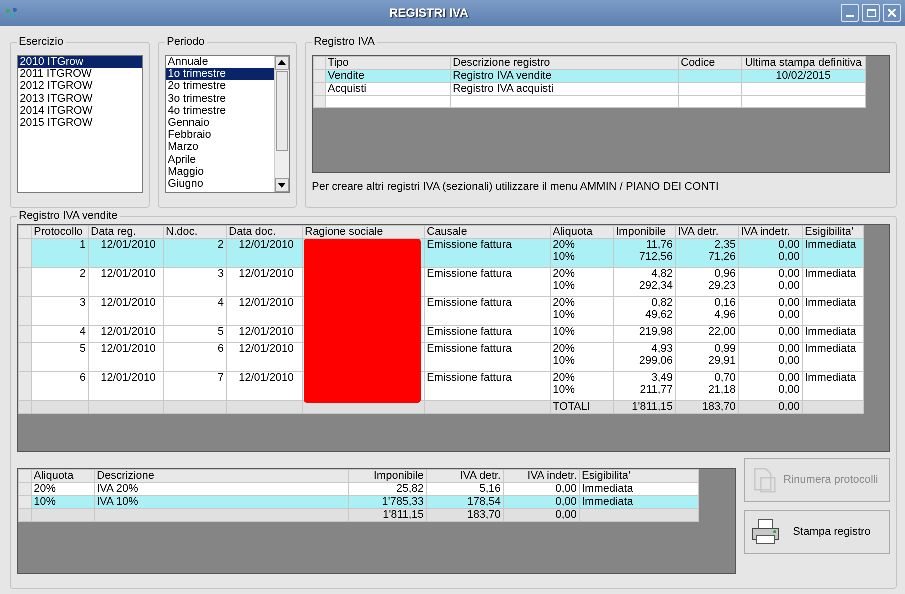 The width and height of the screenshot is (905, 594). Describe the element at coordinates (850, 13) in the screenshot. I see `minimize-button` at that location.